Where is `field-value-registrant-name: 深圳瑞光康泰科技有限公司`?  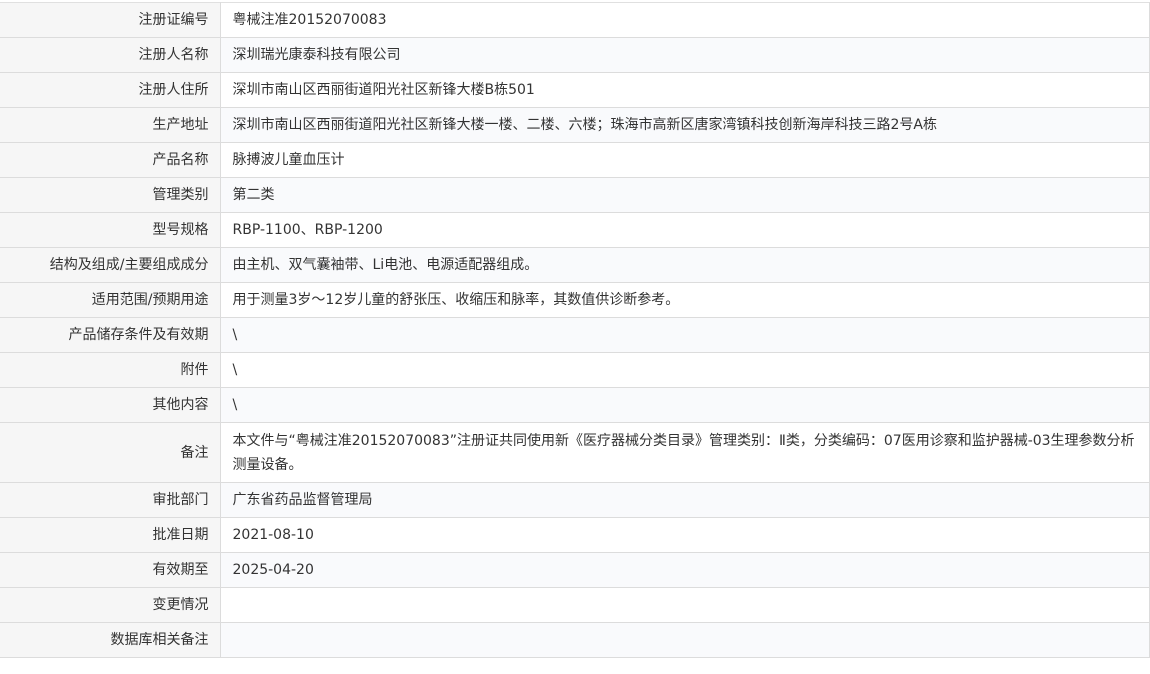 field-value-registrant-name: 深圳瑞光康泰科技有限公司 is located at coordinates (685, 55).